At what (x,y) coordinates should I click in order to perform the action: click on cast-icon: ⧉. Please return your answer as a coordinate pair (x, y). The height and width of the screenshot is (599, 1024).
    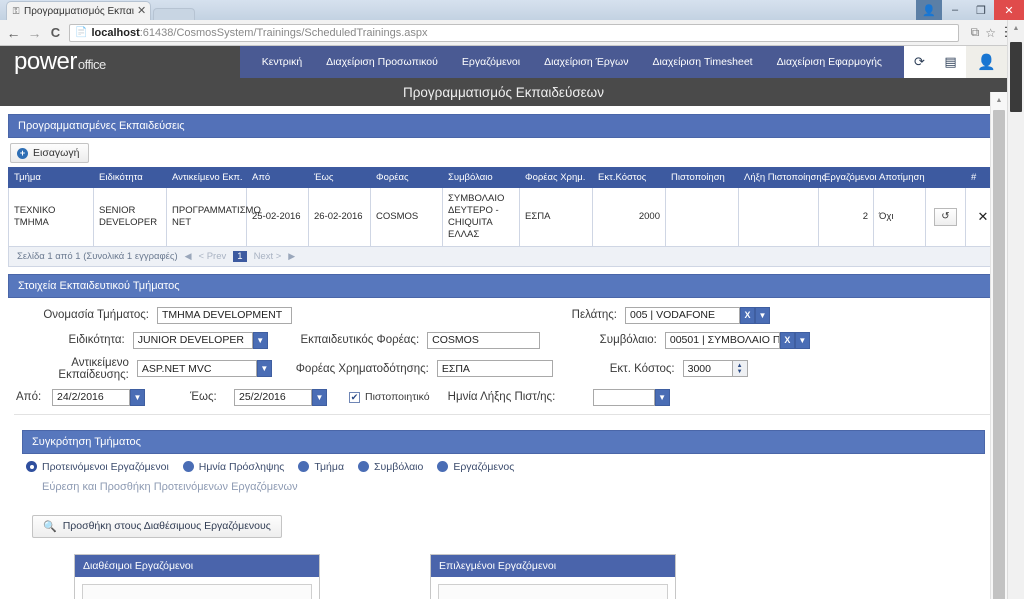
    Looking at the image, I should click on (975, 32).